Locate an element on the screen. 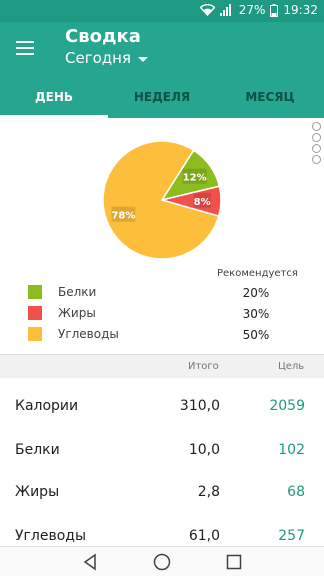  chart-legend: Белки Жиры Углеводы is located at coordinates (73, 312).